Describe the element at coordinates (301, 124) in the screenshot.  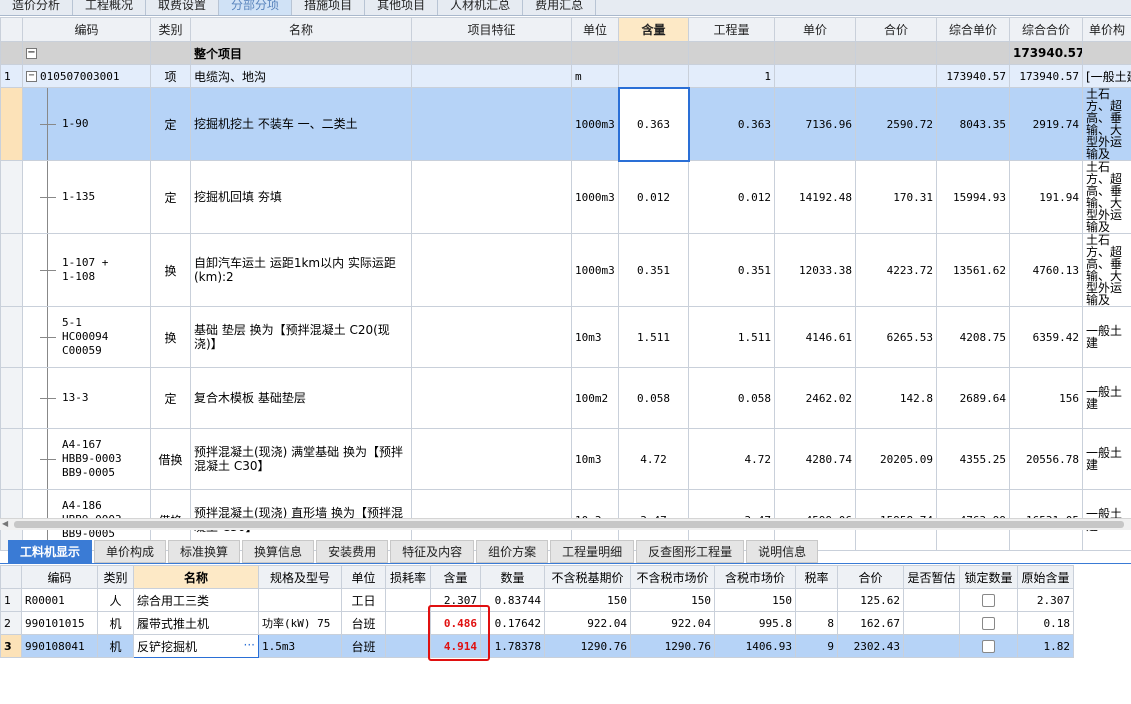
I see `quota-name: 挖掘机挖土 不装车 一、二类土` at that location.